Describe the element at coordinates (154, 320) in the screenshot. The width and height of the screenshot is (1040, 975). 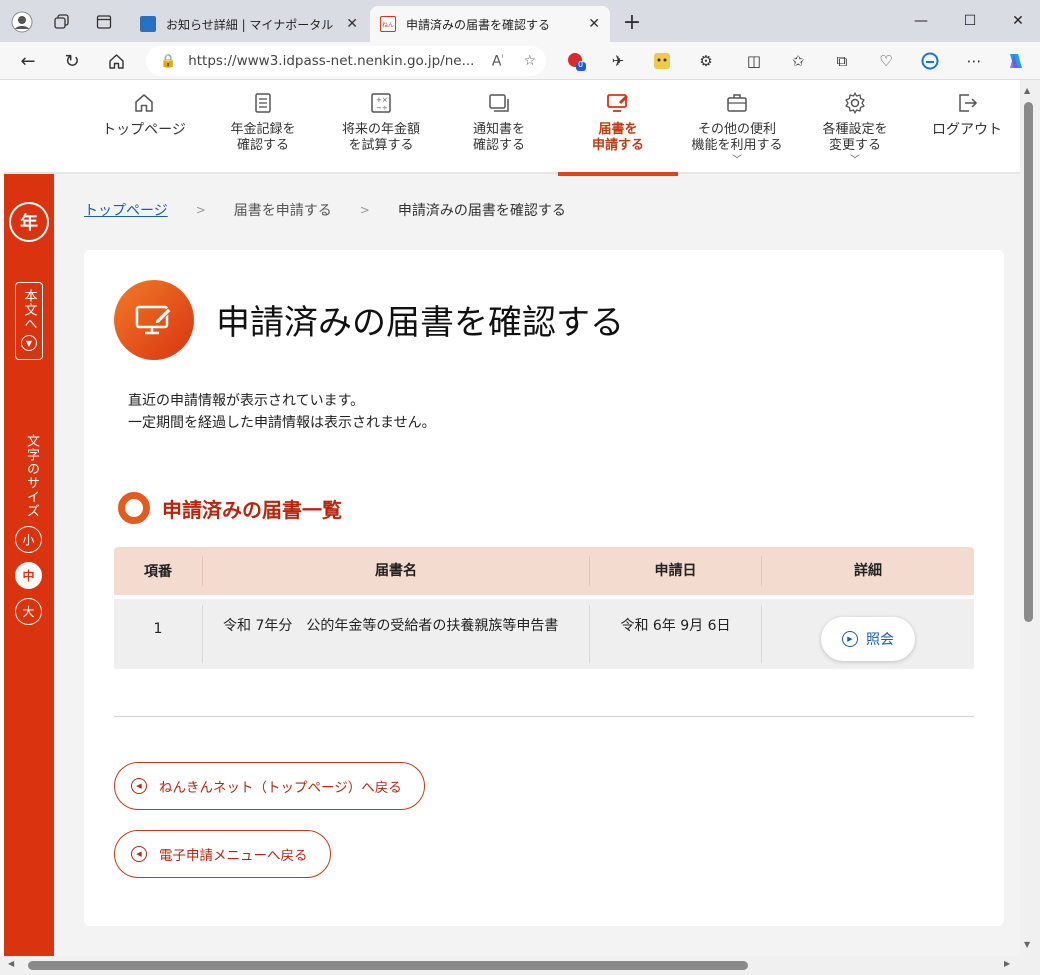
I see `monitor-pen-icon` at that location.